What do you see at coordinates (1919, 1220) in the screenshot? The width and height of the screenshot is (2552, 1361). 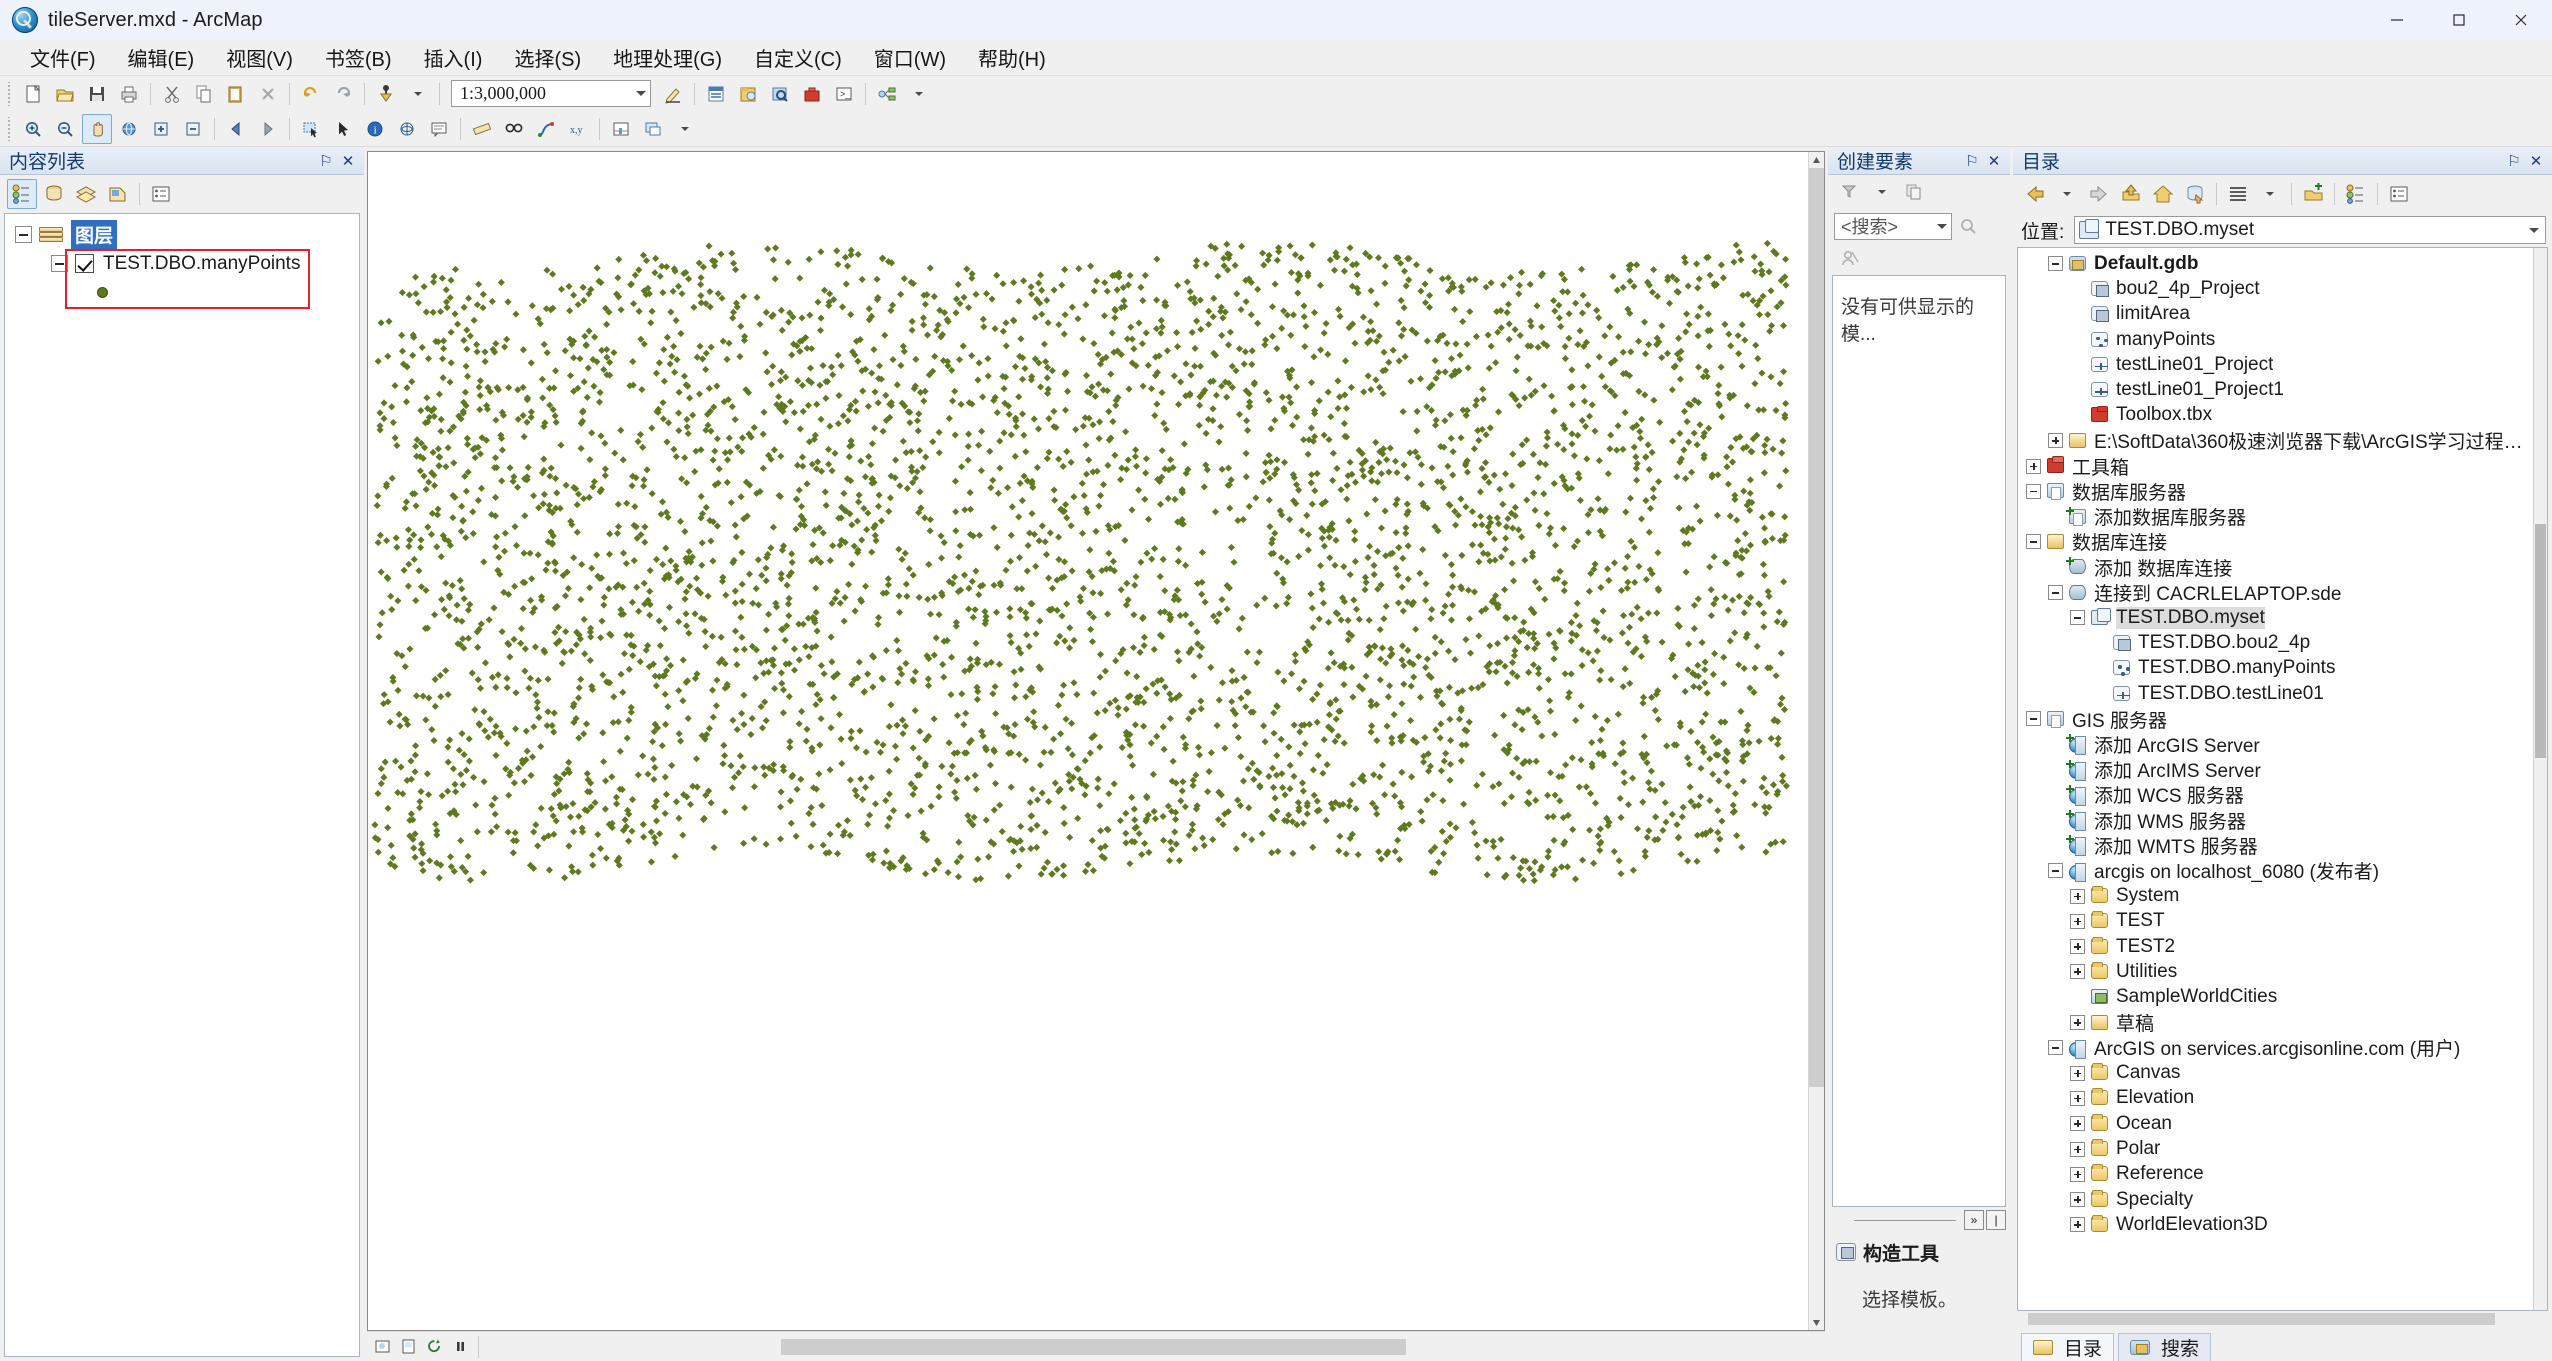 I see `panel-splitter: » |` at bounding box center [1919, 1220].